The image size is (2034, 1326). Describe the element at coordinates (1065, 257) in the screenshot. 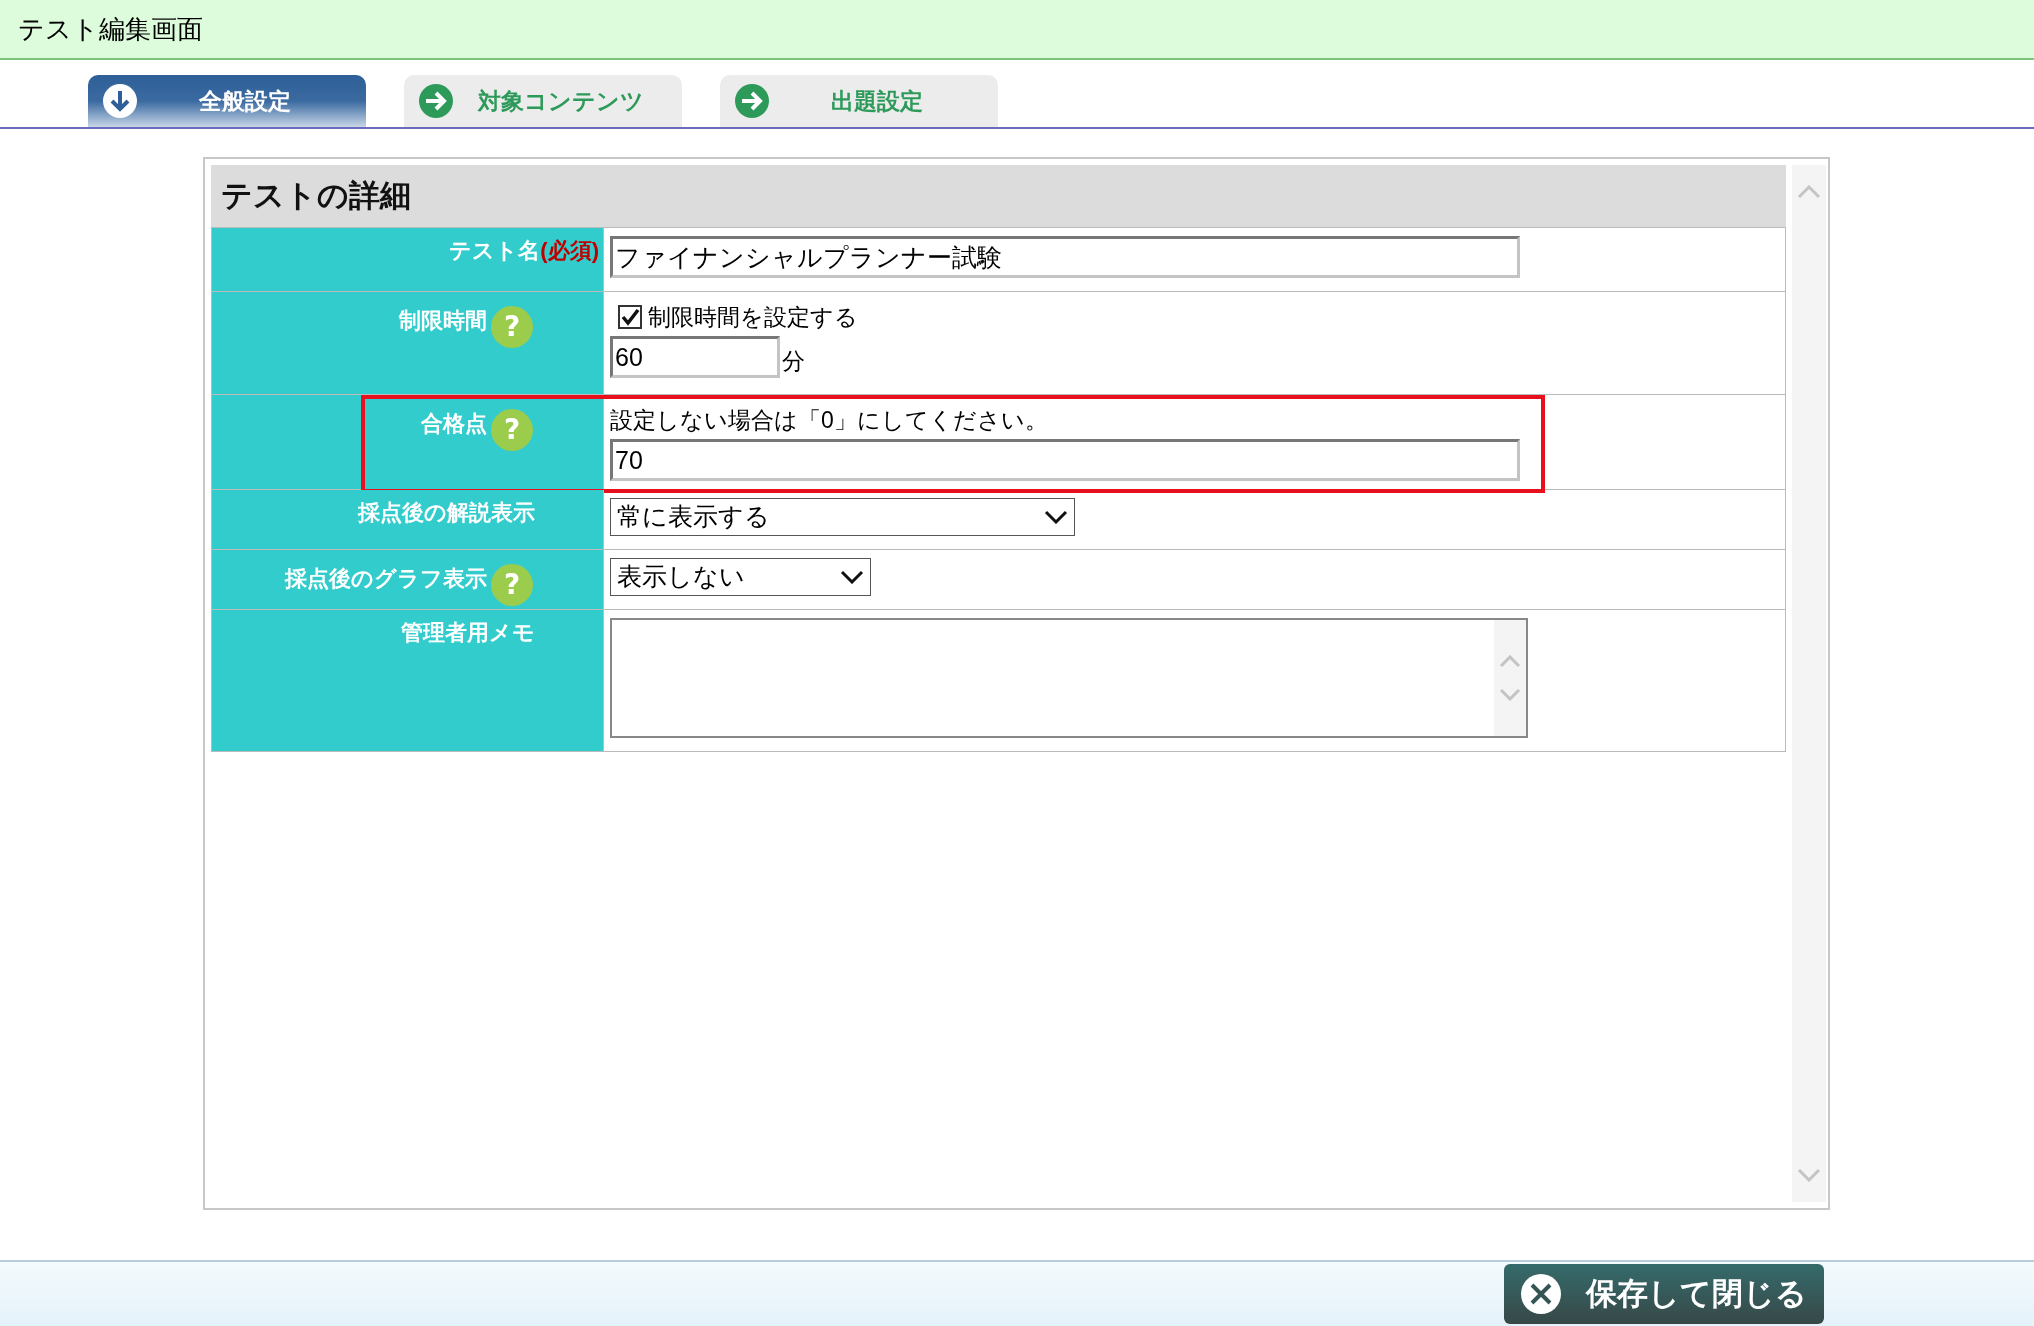

I see `test-name-input: ファイナンシャルプランナー試験` at that location.